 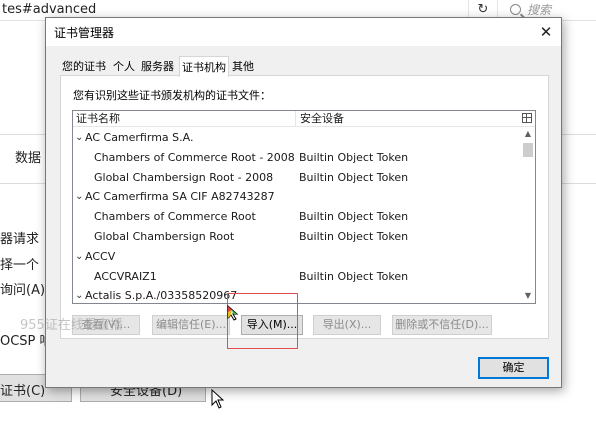 What do you see at coordinates (84, 33) in the screenshot?
I see `dialog-title: 证书管理器` at bounding box center [84, 33].